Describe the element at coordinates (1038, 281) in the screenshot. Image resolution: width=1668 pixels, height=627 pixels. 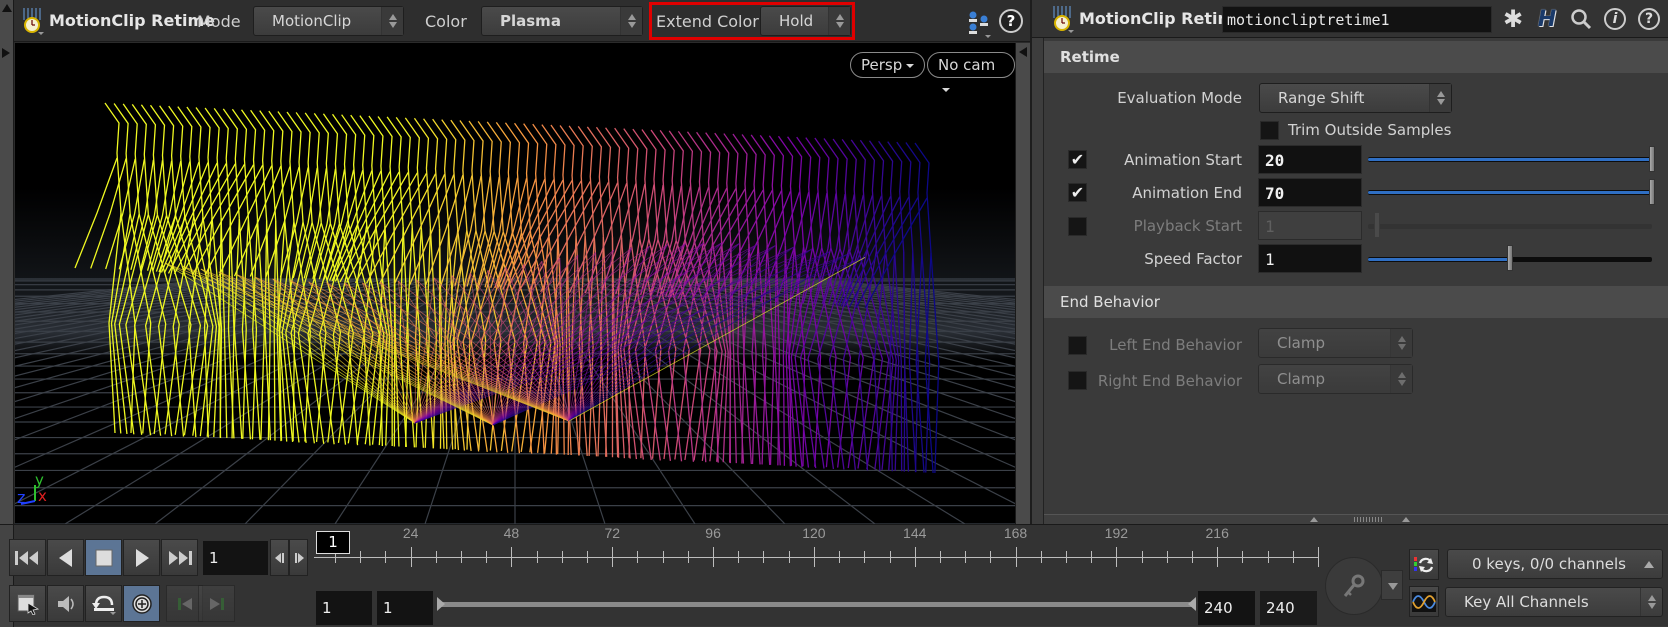
I see `pane-split-handle` at that location.